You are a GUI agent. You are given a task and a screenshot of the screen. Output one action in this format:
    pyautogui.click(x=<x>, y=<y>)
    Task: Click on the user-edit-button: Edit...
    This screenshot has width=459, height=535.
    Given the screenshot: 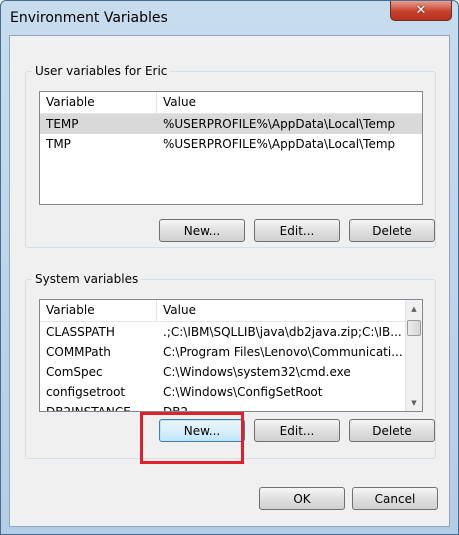 What is the action you would take?
    pyautogui.click(x=297, y=230)
    